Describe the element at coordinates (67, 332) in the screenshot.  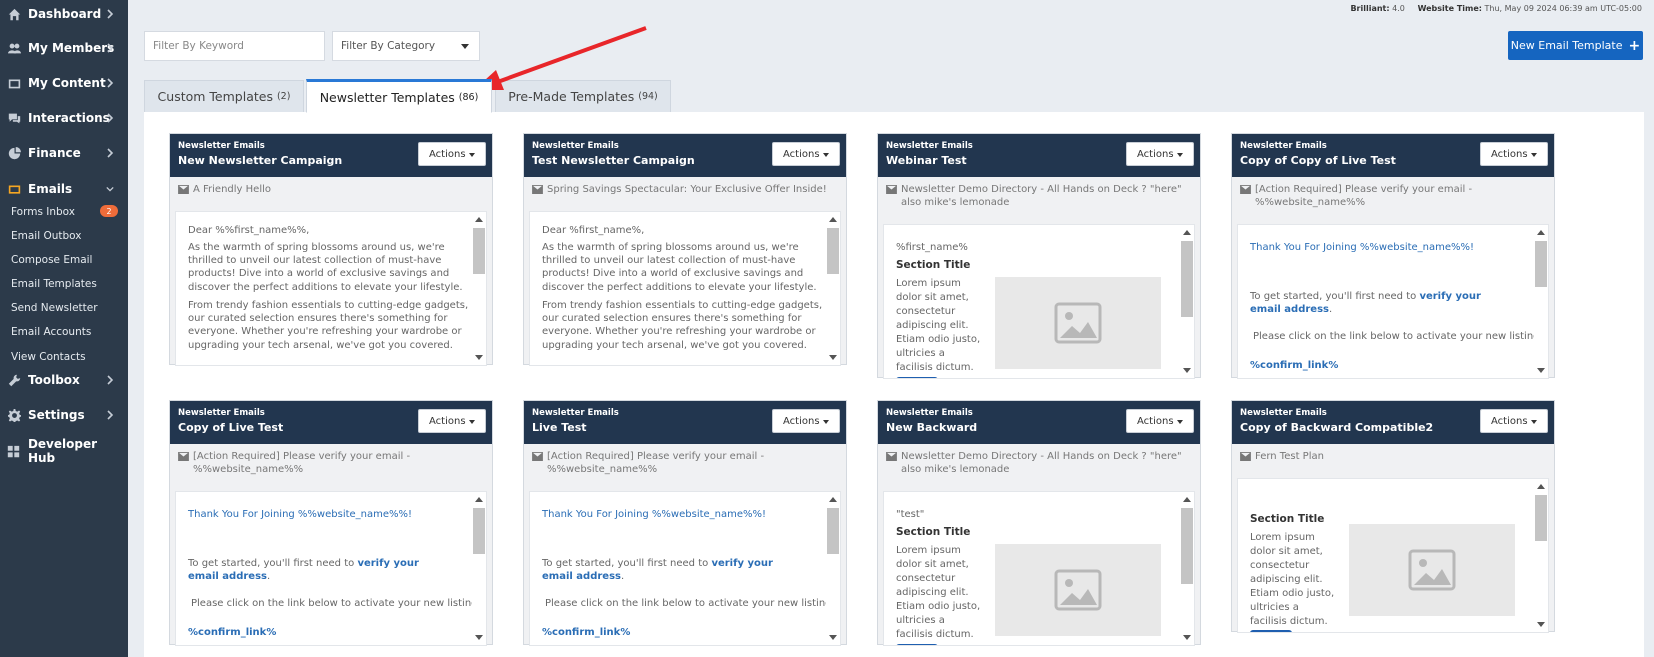
I see `sidebar-subitem-email-accounts: Email Accounts` at that location.